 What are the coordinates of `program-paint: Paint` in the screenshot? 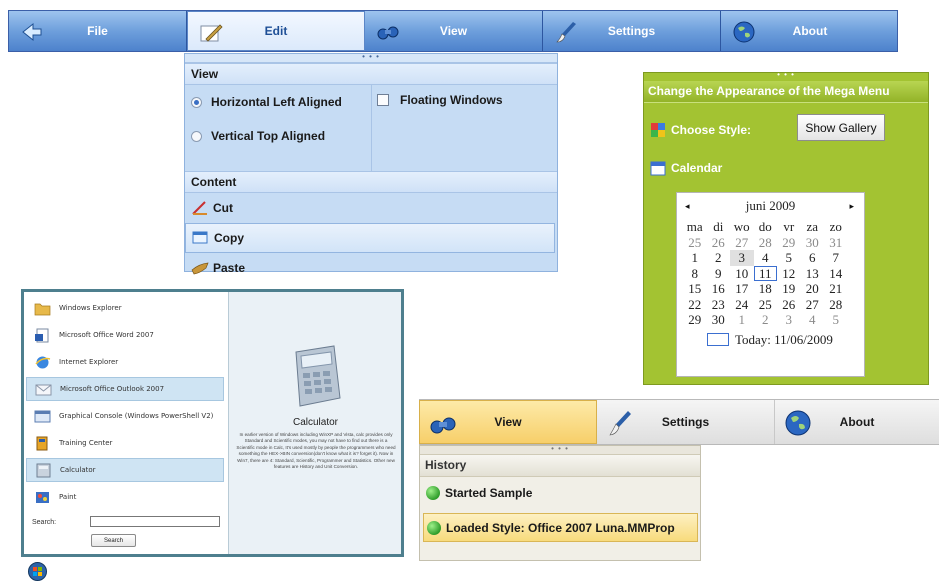 It's located at (125, 497).